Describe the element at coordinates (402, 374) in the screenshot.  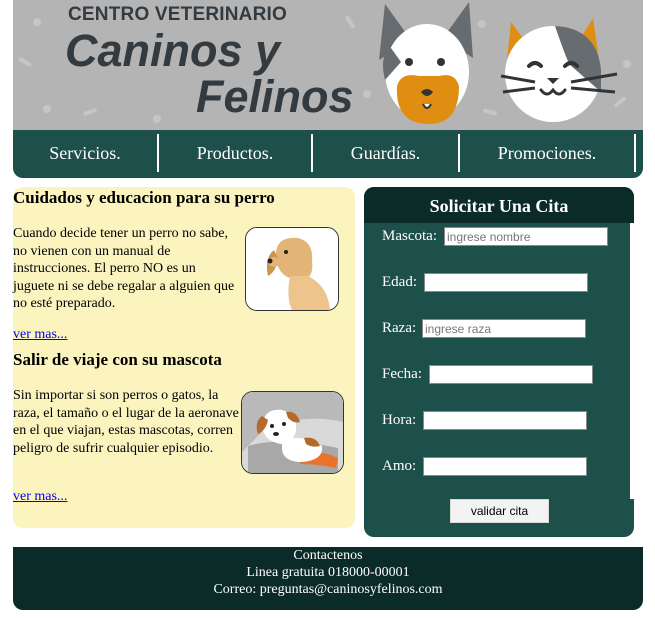
I see `fecha-label: Fecha:` at that location.